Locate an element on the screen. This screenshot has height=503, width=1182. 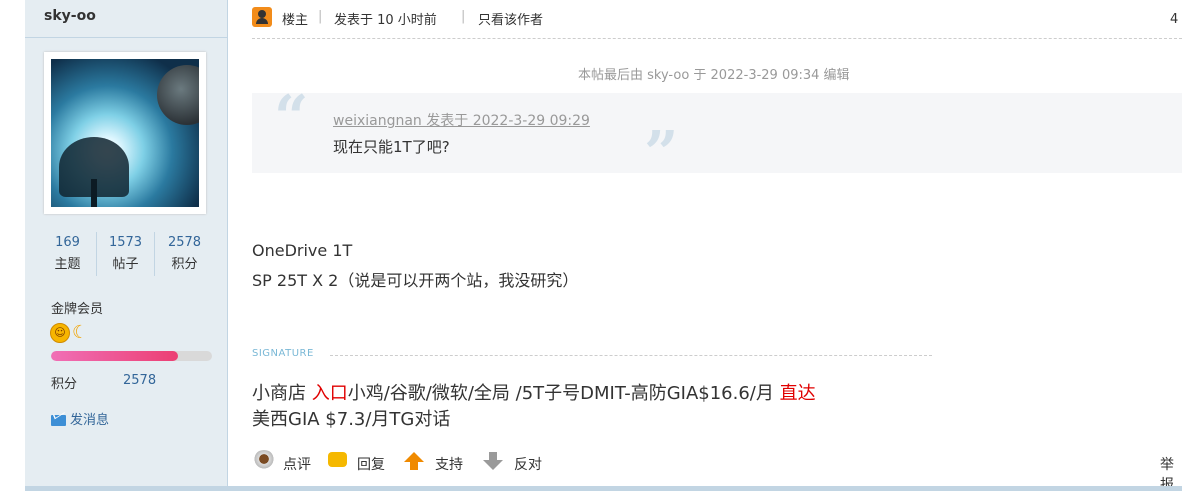
signature-divider is located at coordinates (631, 355).